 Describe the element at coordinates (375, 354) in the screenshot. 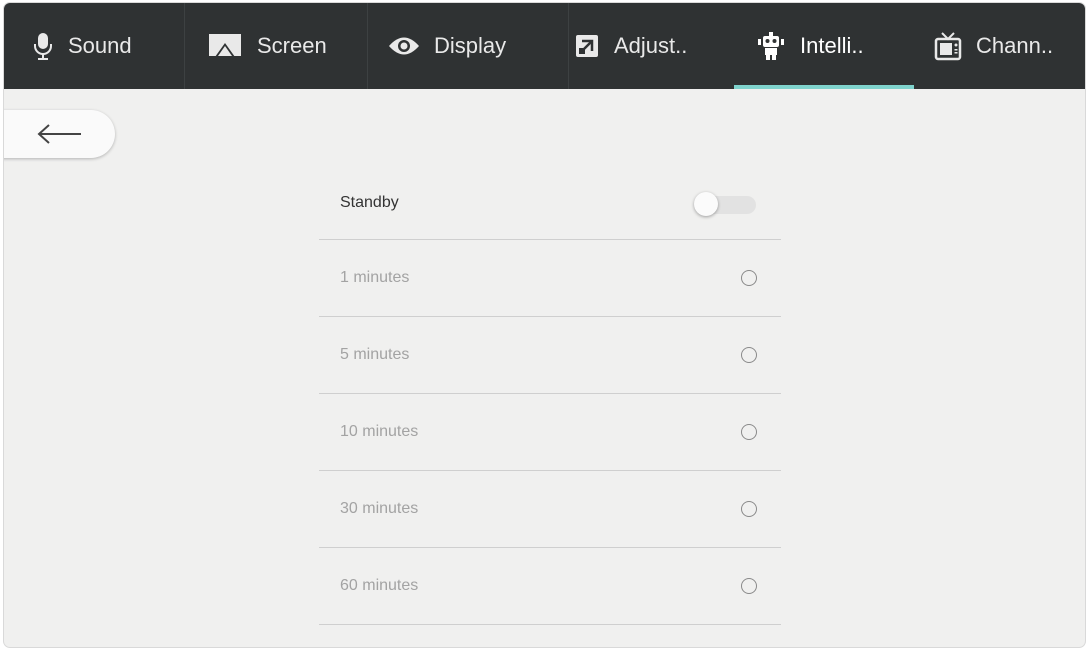

I see `option-label: 5 minutes` at that location.